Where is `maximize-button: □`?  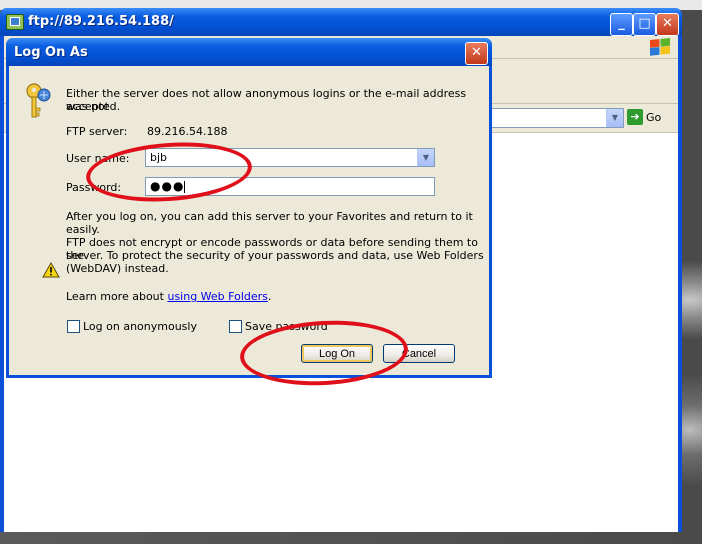
maximize-button: □ is located at coordinates (644, 24).